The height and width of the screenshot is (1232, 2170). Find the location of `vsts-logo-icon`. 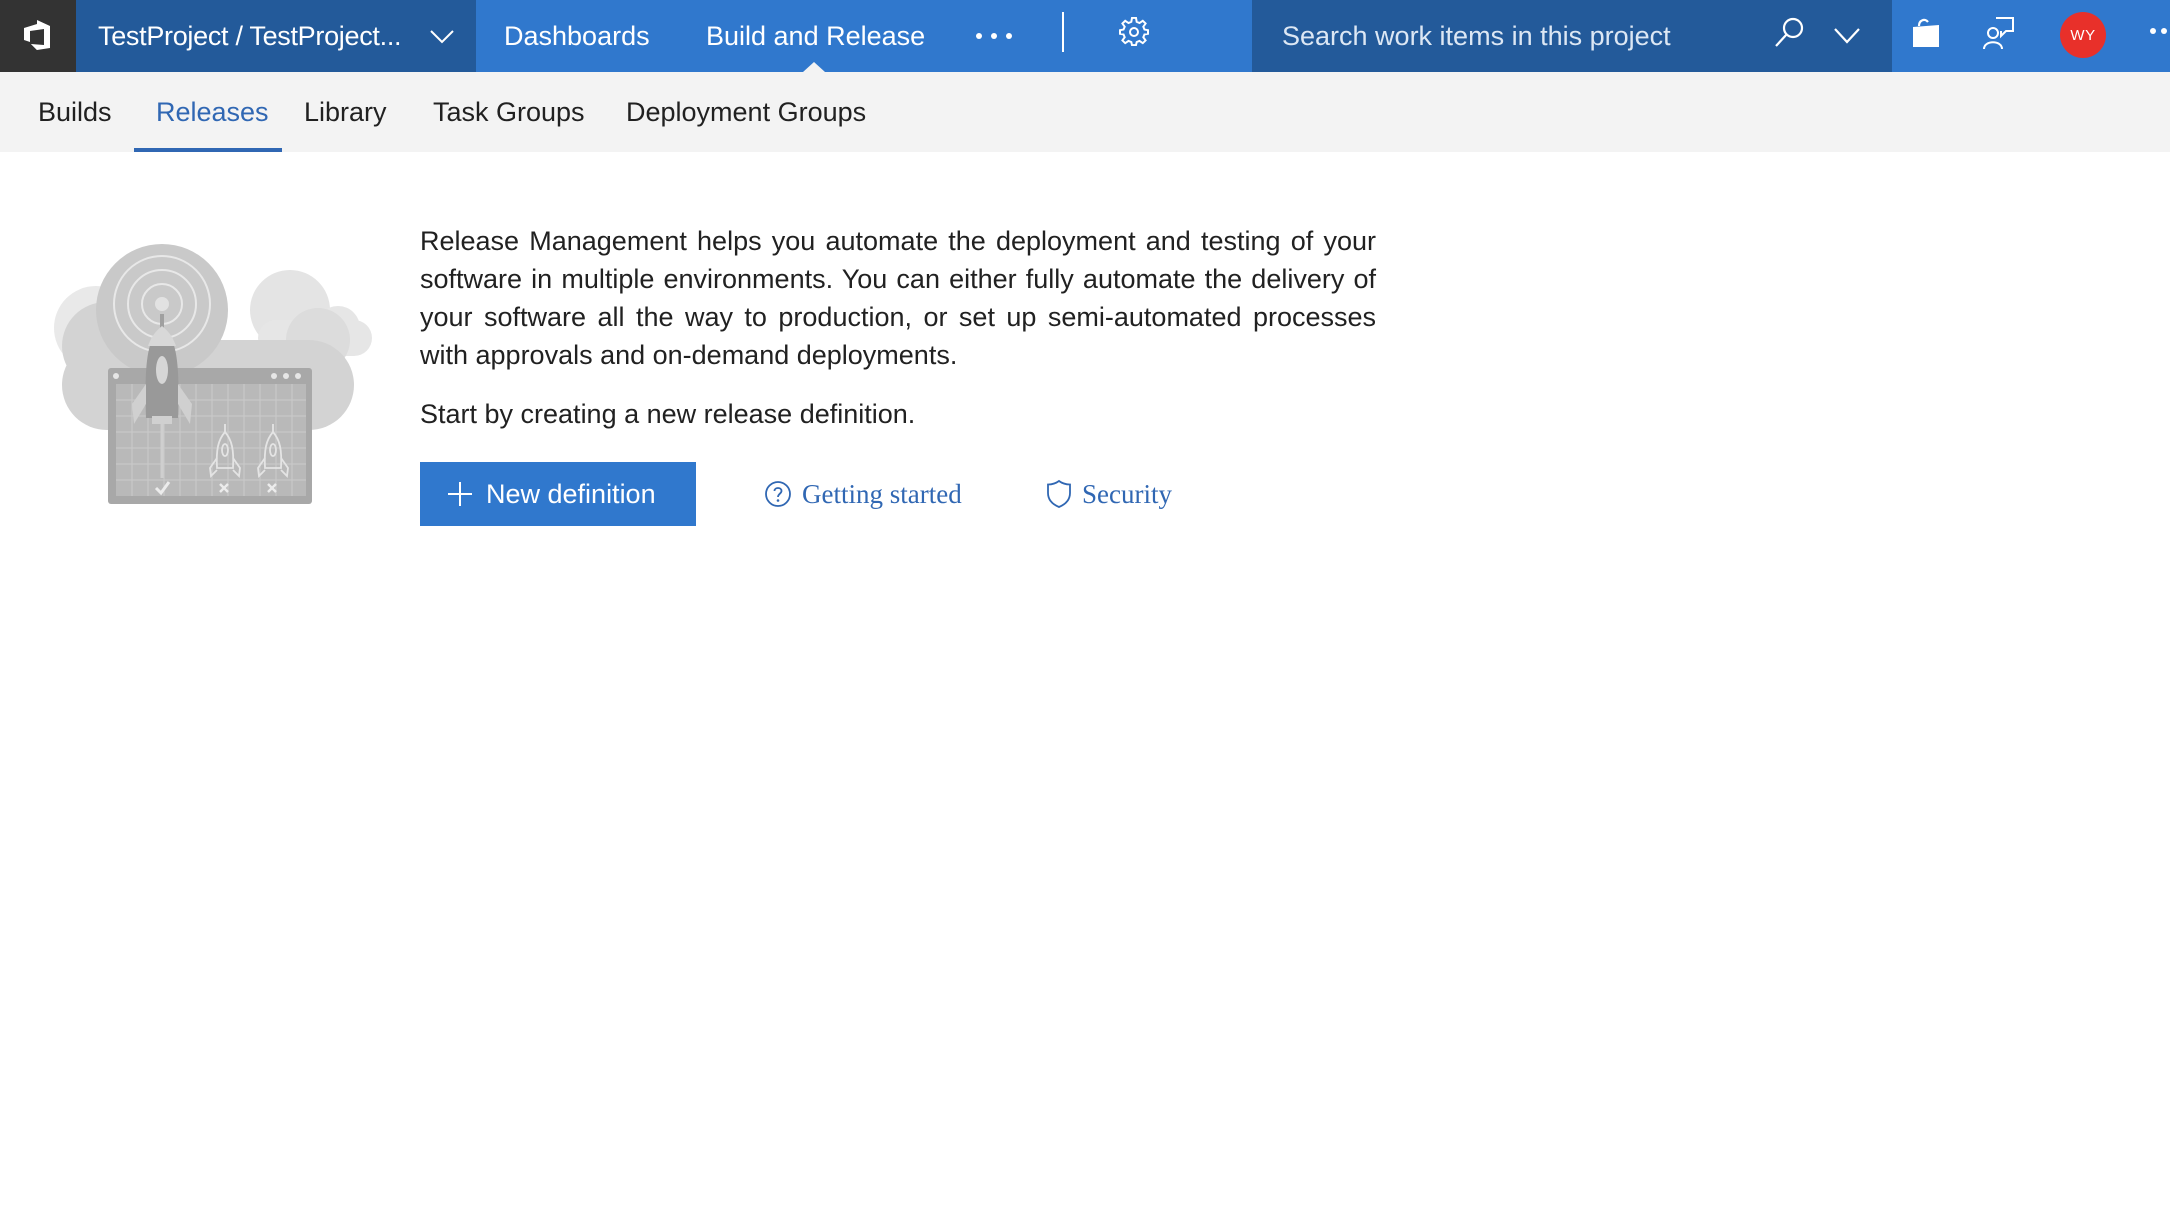

vsts-logo-icon is located at coordinates (37, 35).